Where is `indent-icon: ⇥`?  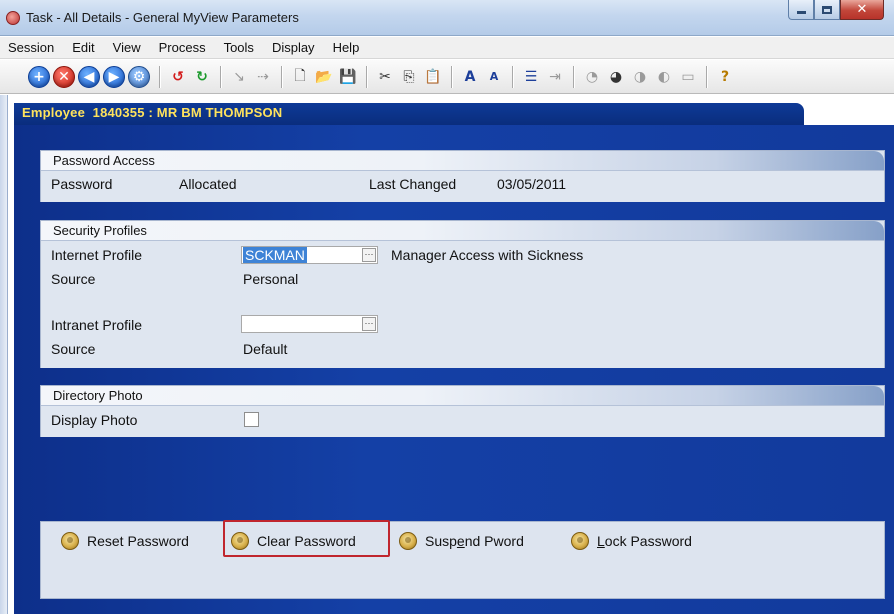 indent-icon: ⇥ is located at coordinates (555, 77).